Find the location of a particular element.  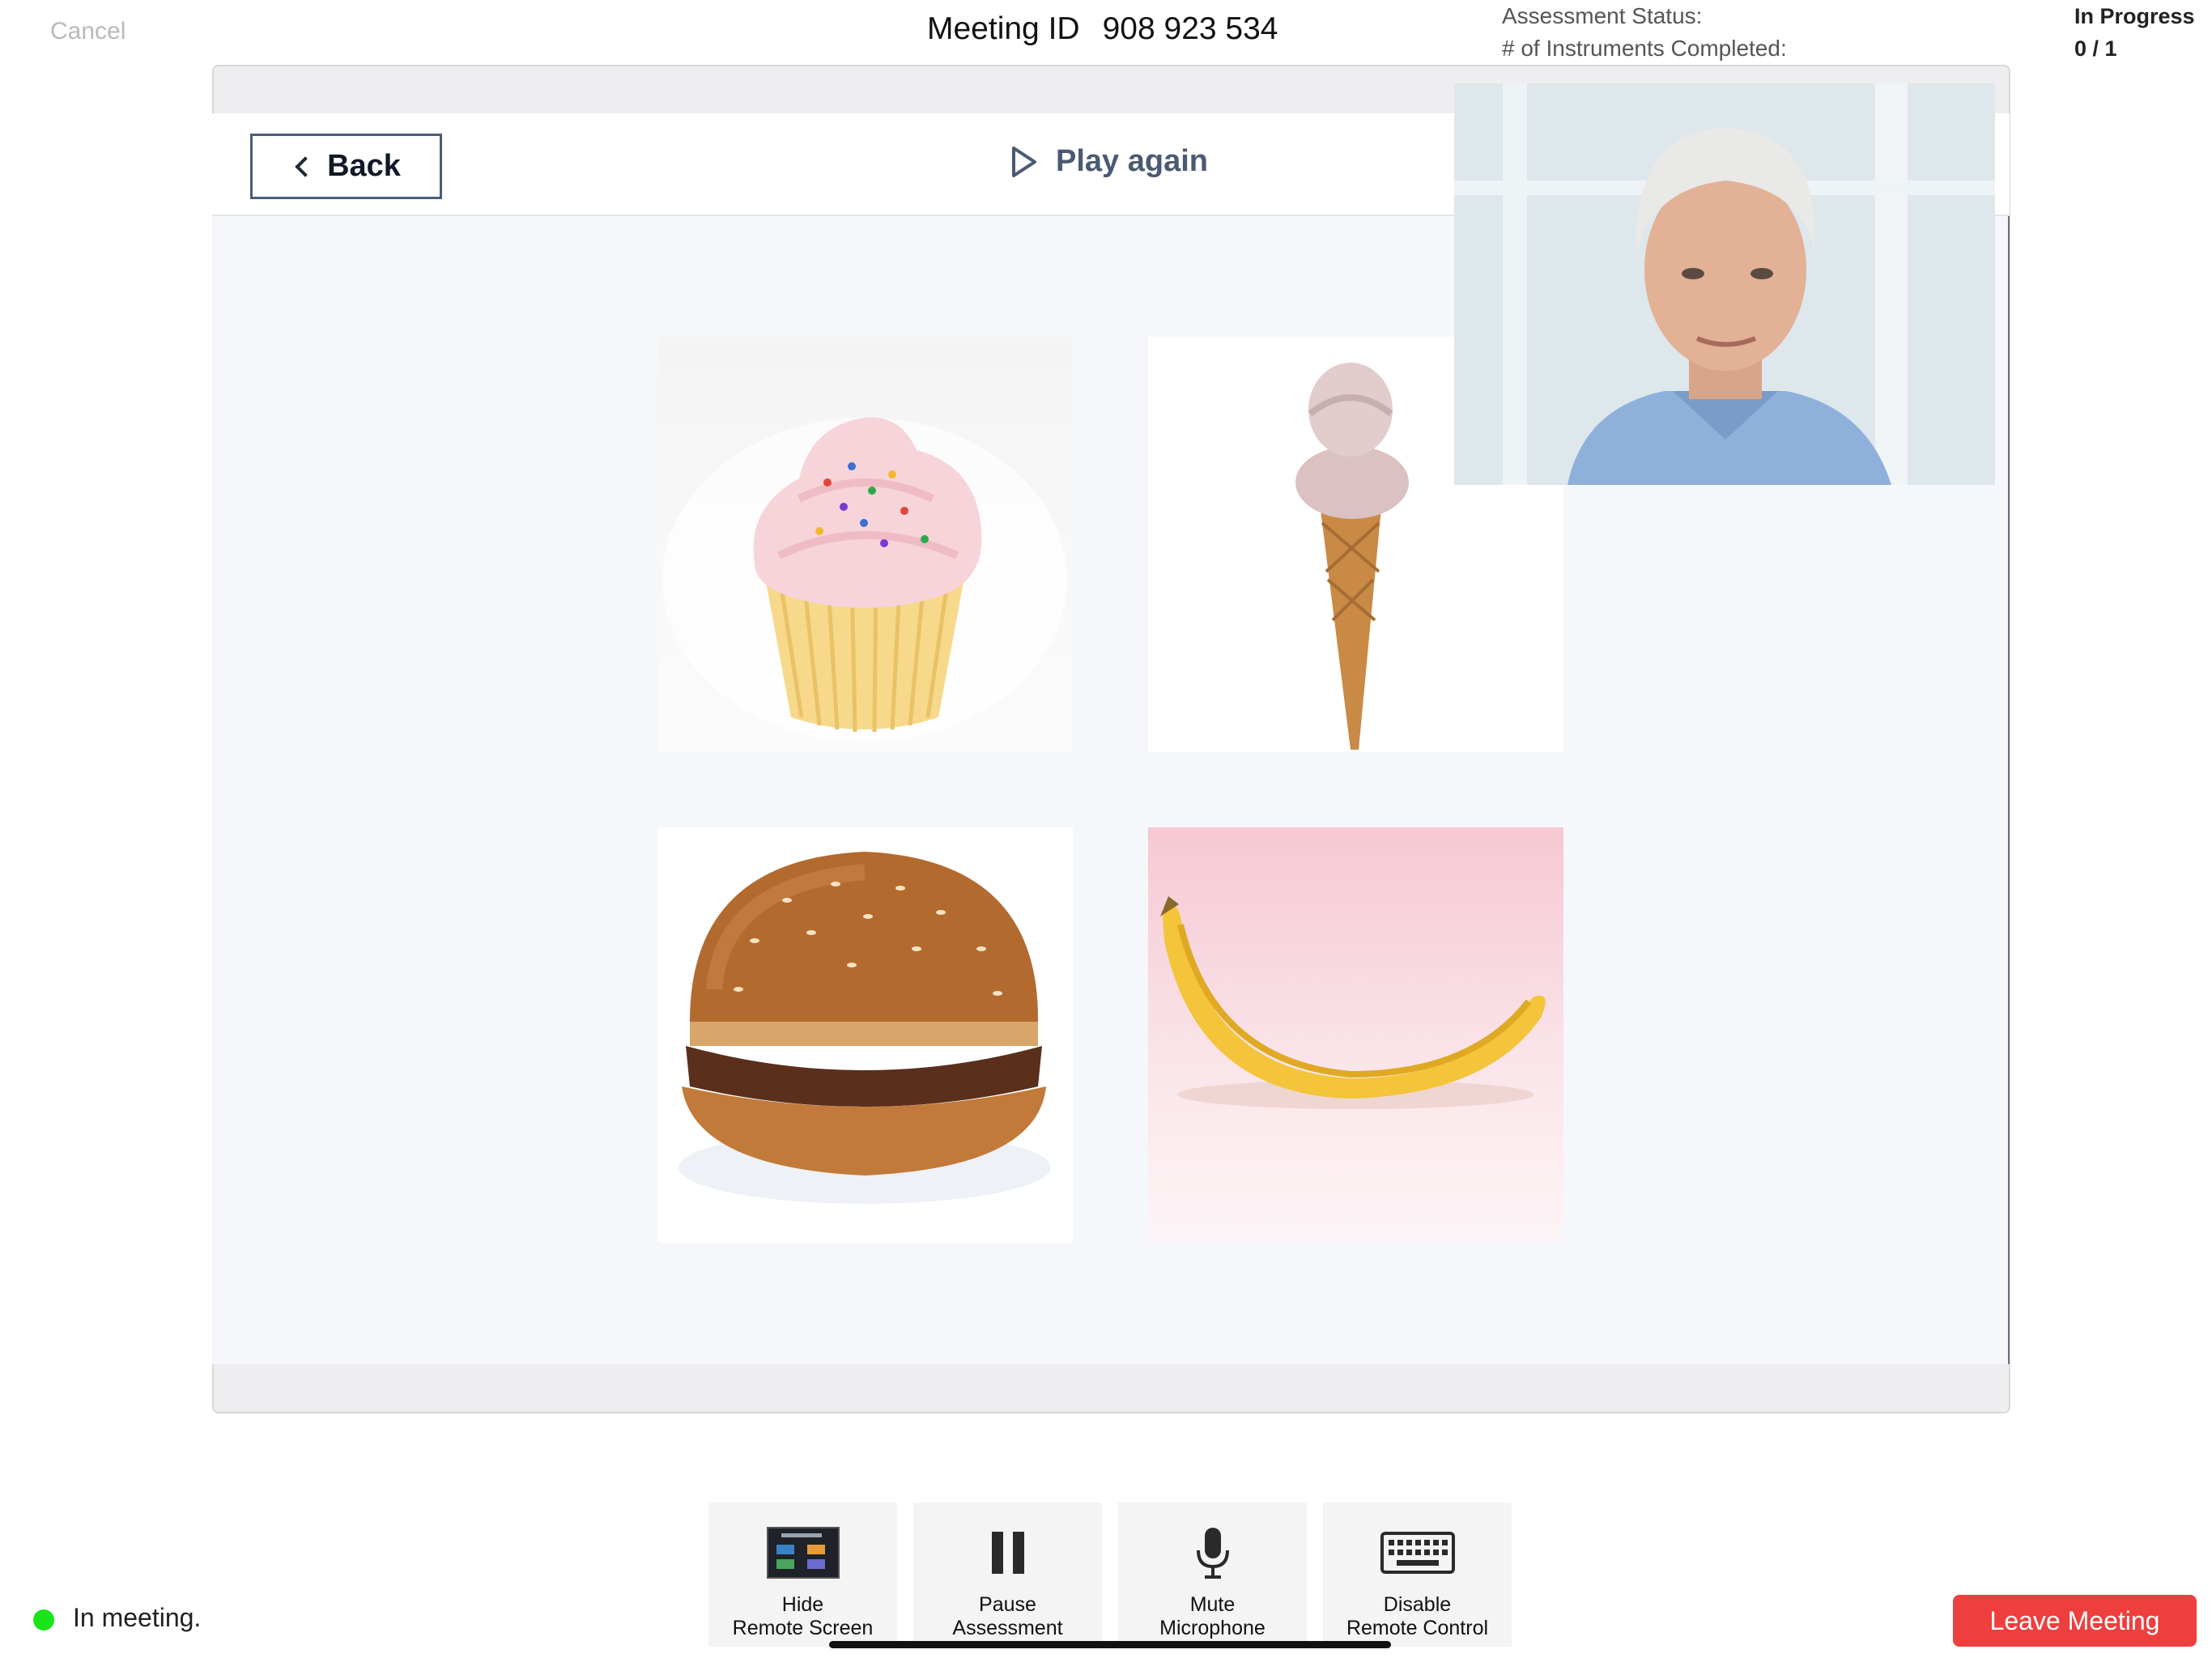

play-again-button: Play again is located at coordinates (1109, 161).